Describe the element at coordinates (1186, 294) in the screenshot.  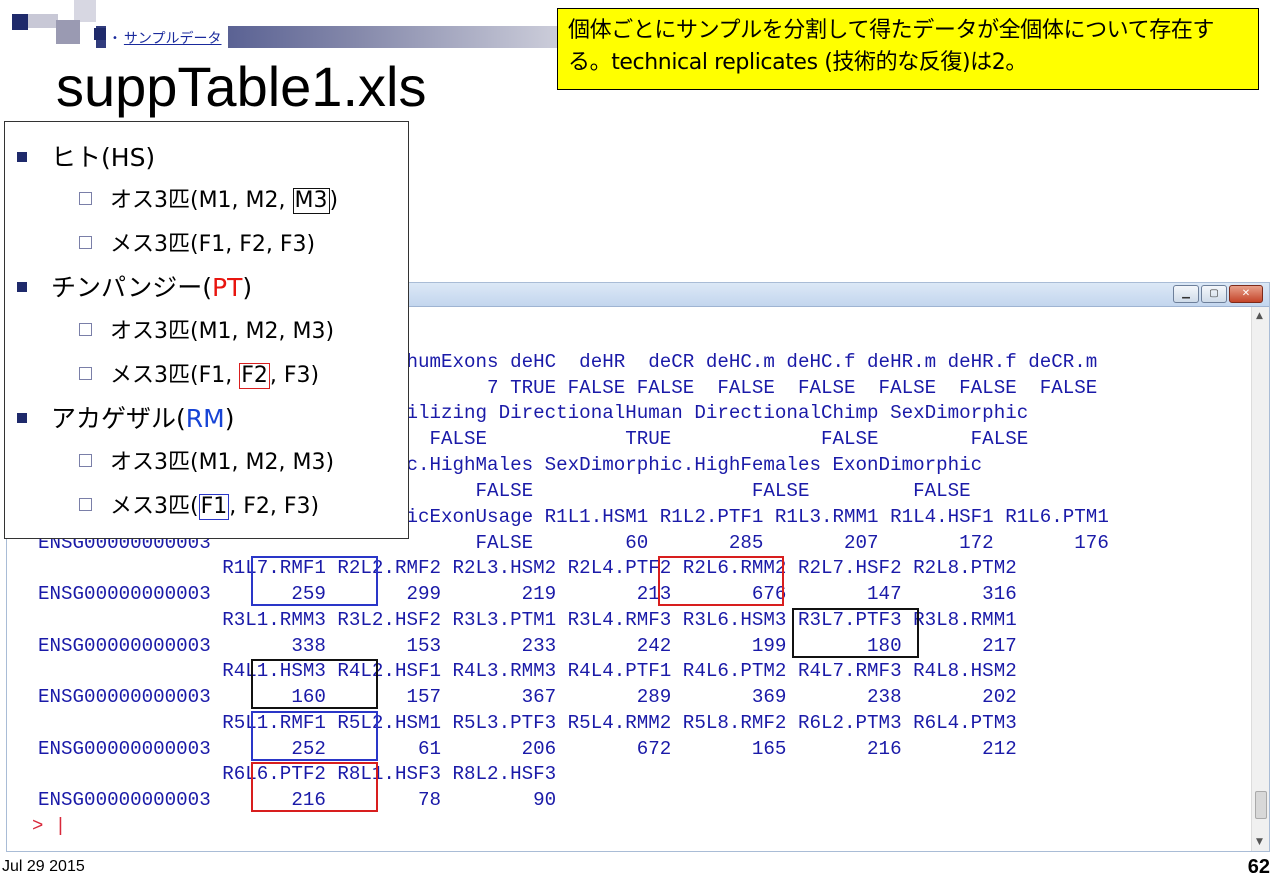
I see `minimize-icon: ▁` at that location.